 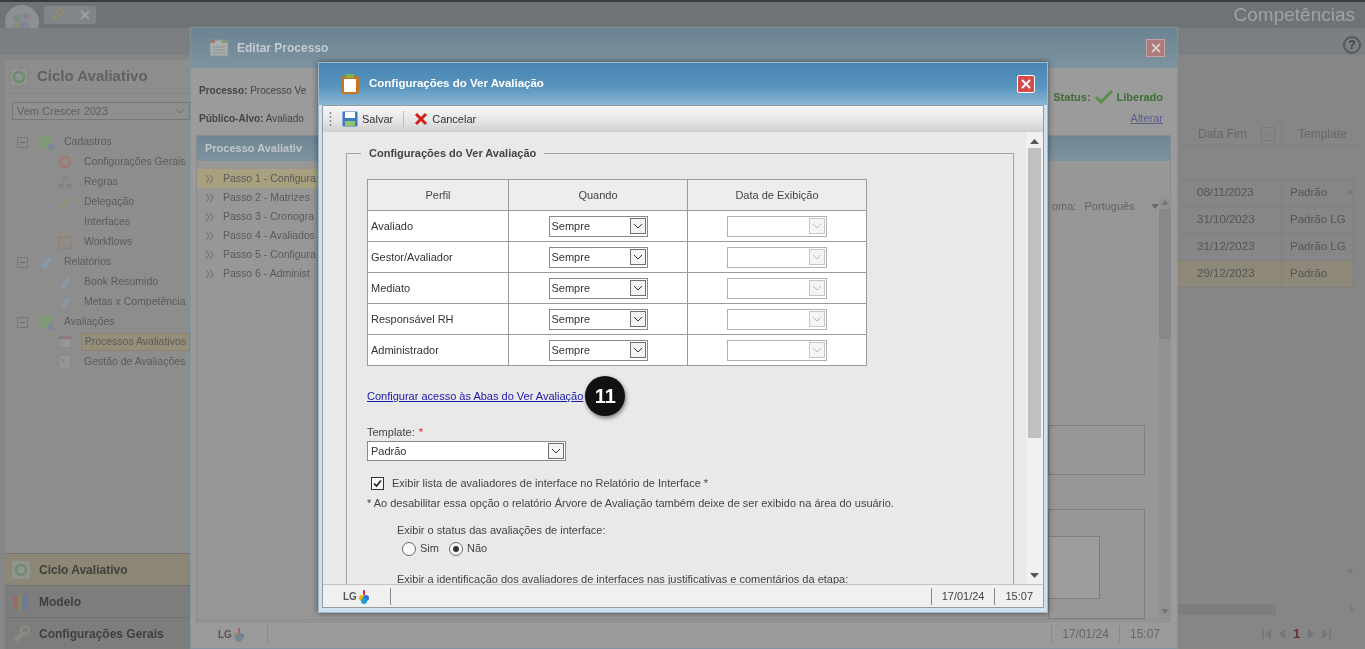 What do you see at coordinates (477, 549) in the screenshot?
I see `radio-label: Não` at bounding box center [477, 549].